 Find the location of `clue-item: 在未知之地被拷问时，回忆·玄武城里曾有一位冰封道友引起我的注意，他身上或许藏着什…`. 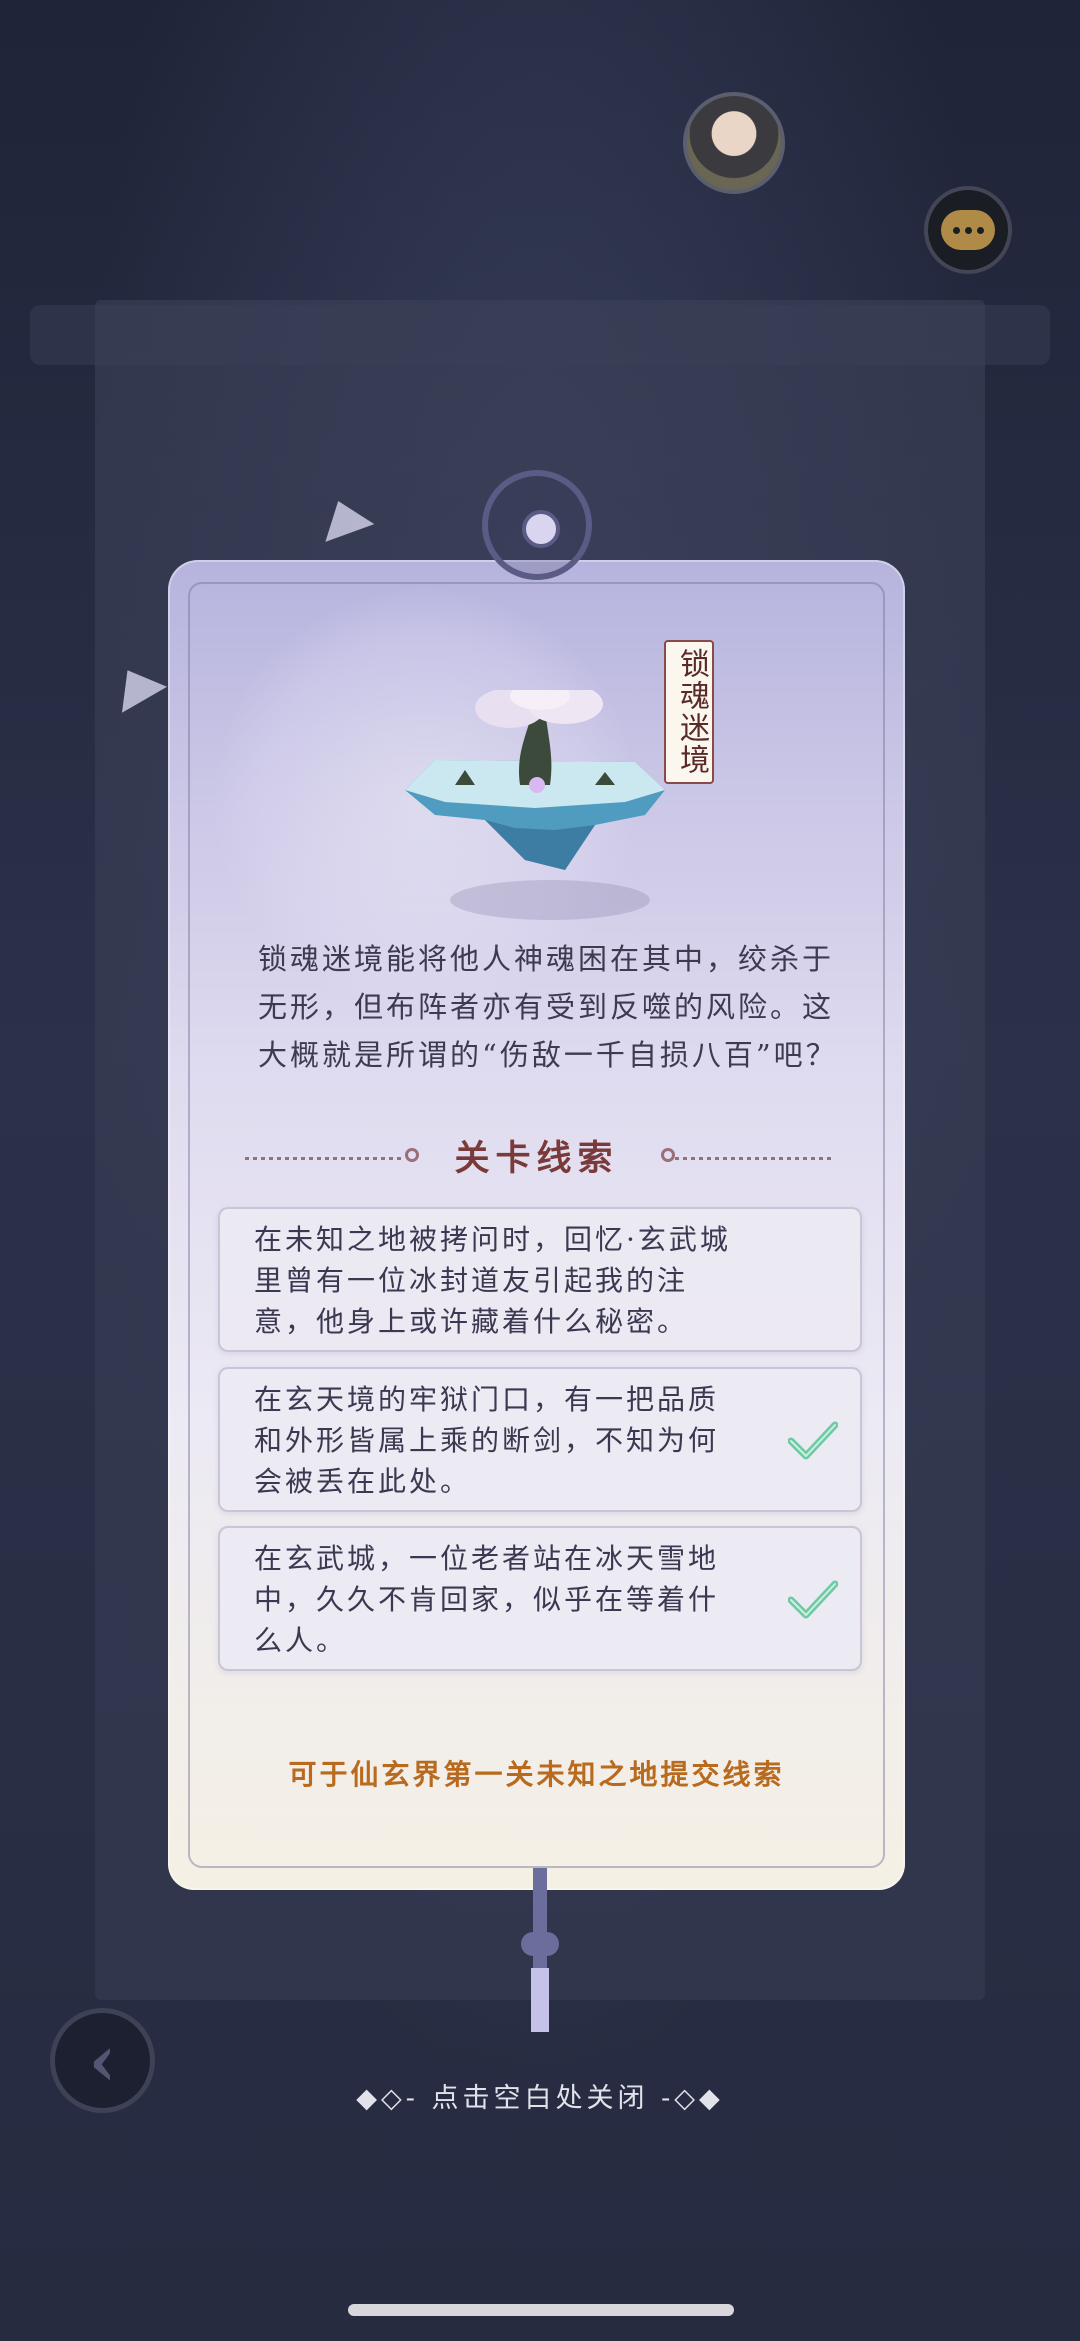

clue-item: 在未知之地被拷问时，回忆·玄武城里曾有一位冰封道友引起我的注意，他身上或许藏着什… is located at coordinates (540, 1279).